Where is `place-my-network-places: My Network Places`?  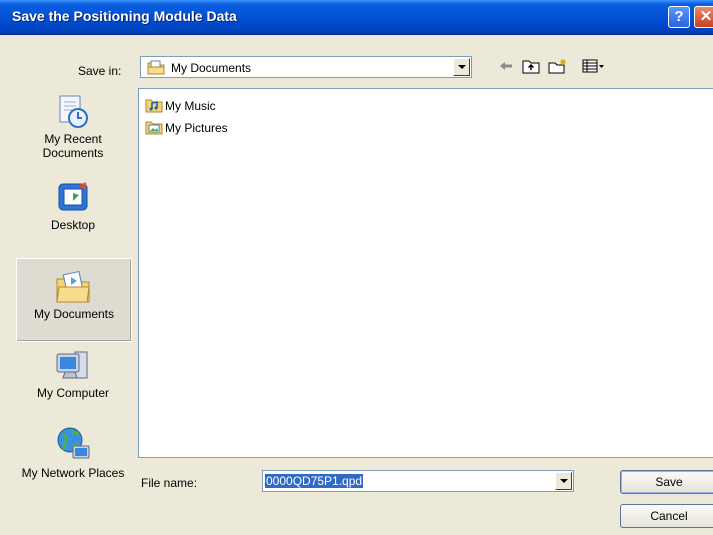
place-my-network-places: My Network Places is located at coordinates (73, 466).